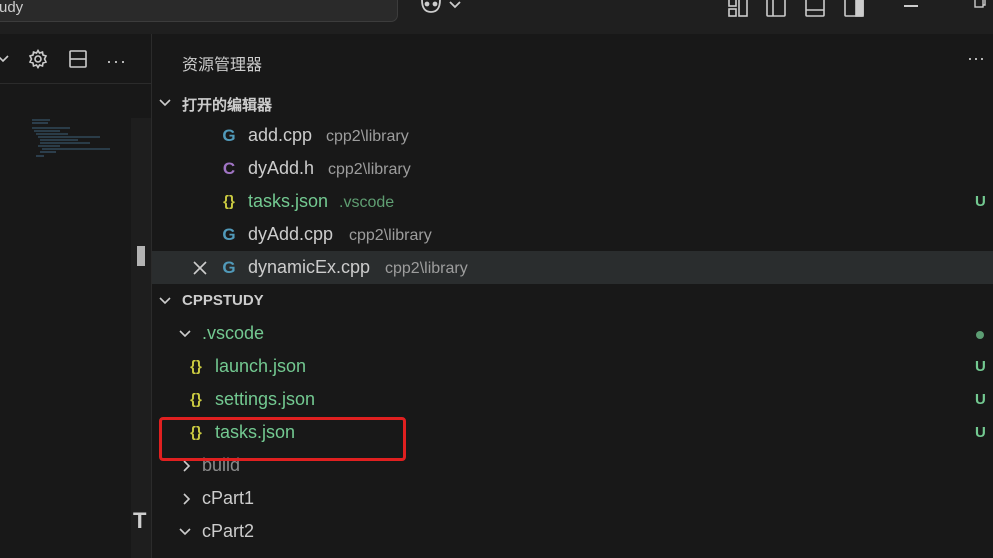 The width and height of the screenshot is (993, 558). What do you see at coordinates (76, 296) in the screenshot?
I see `editor-area: ··· T` at bounding box center [76, 296].